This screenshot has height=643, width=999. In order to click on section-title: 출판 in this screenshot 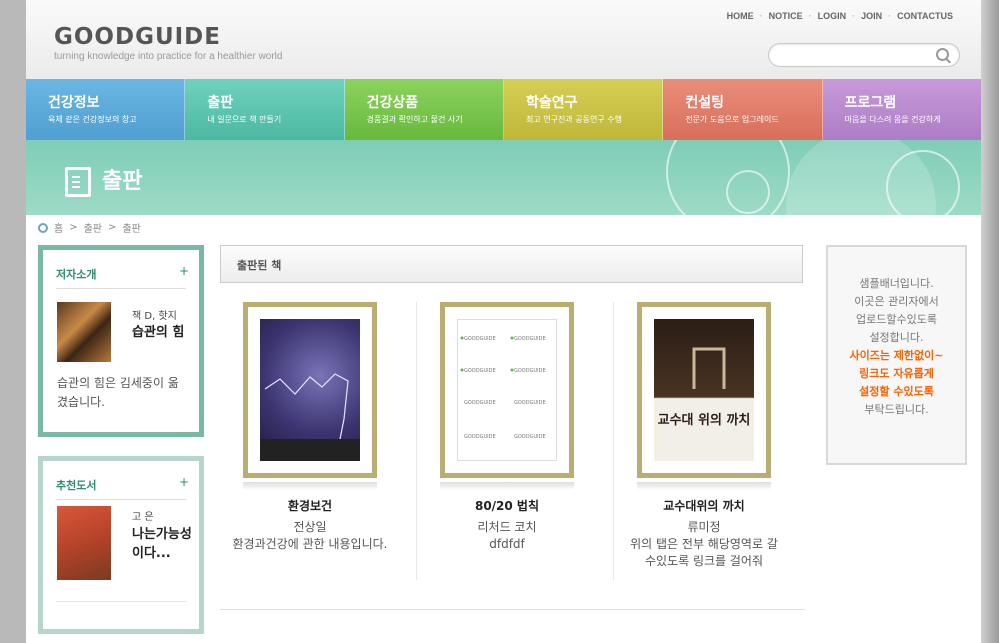, I will do `click(122, 181)`.